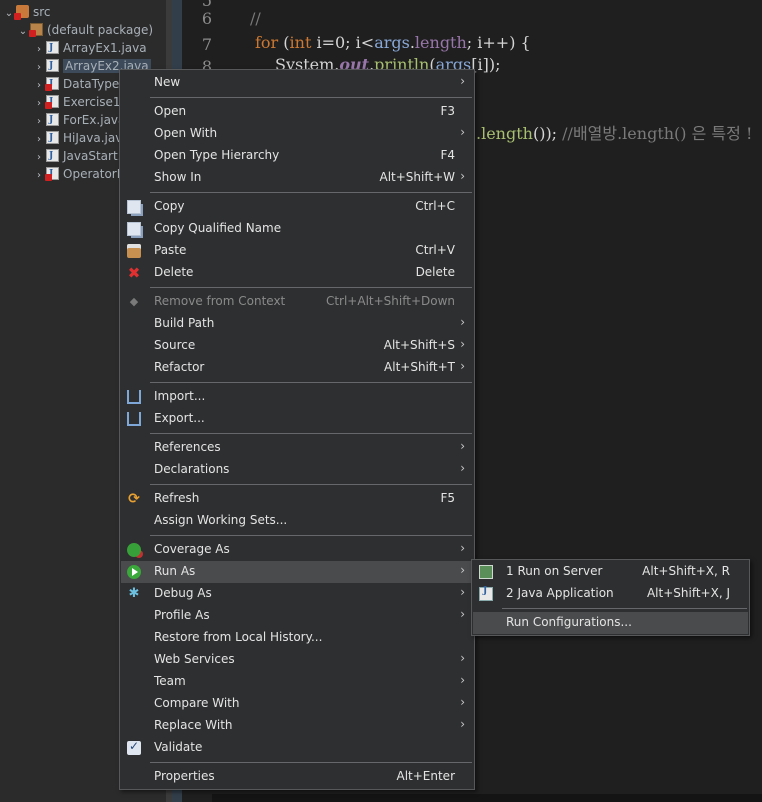  Describe the element at coordinates (504, 133) in the screenshot. I see `code-method: .length` at that location.